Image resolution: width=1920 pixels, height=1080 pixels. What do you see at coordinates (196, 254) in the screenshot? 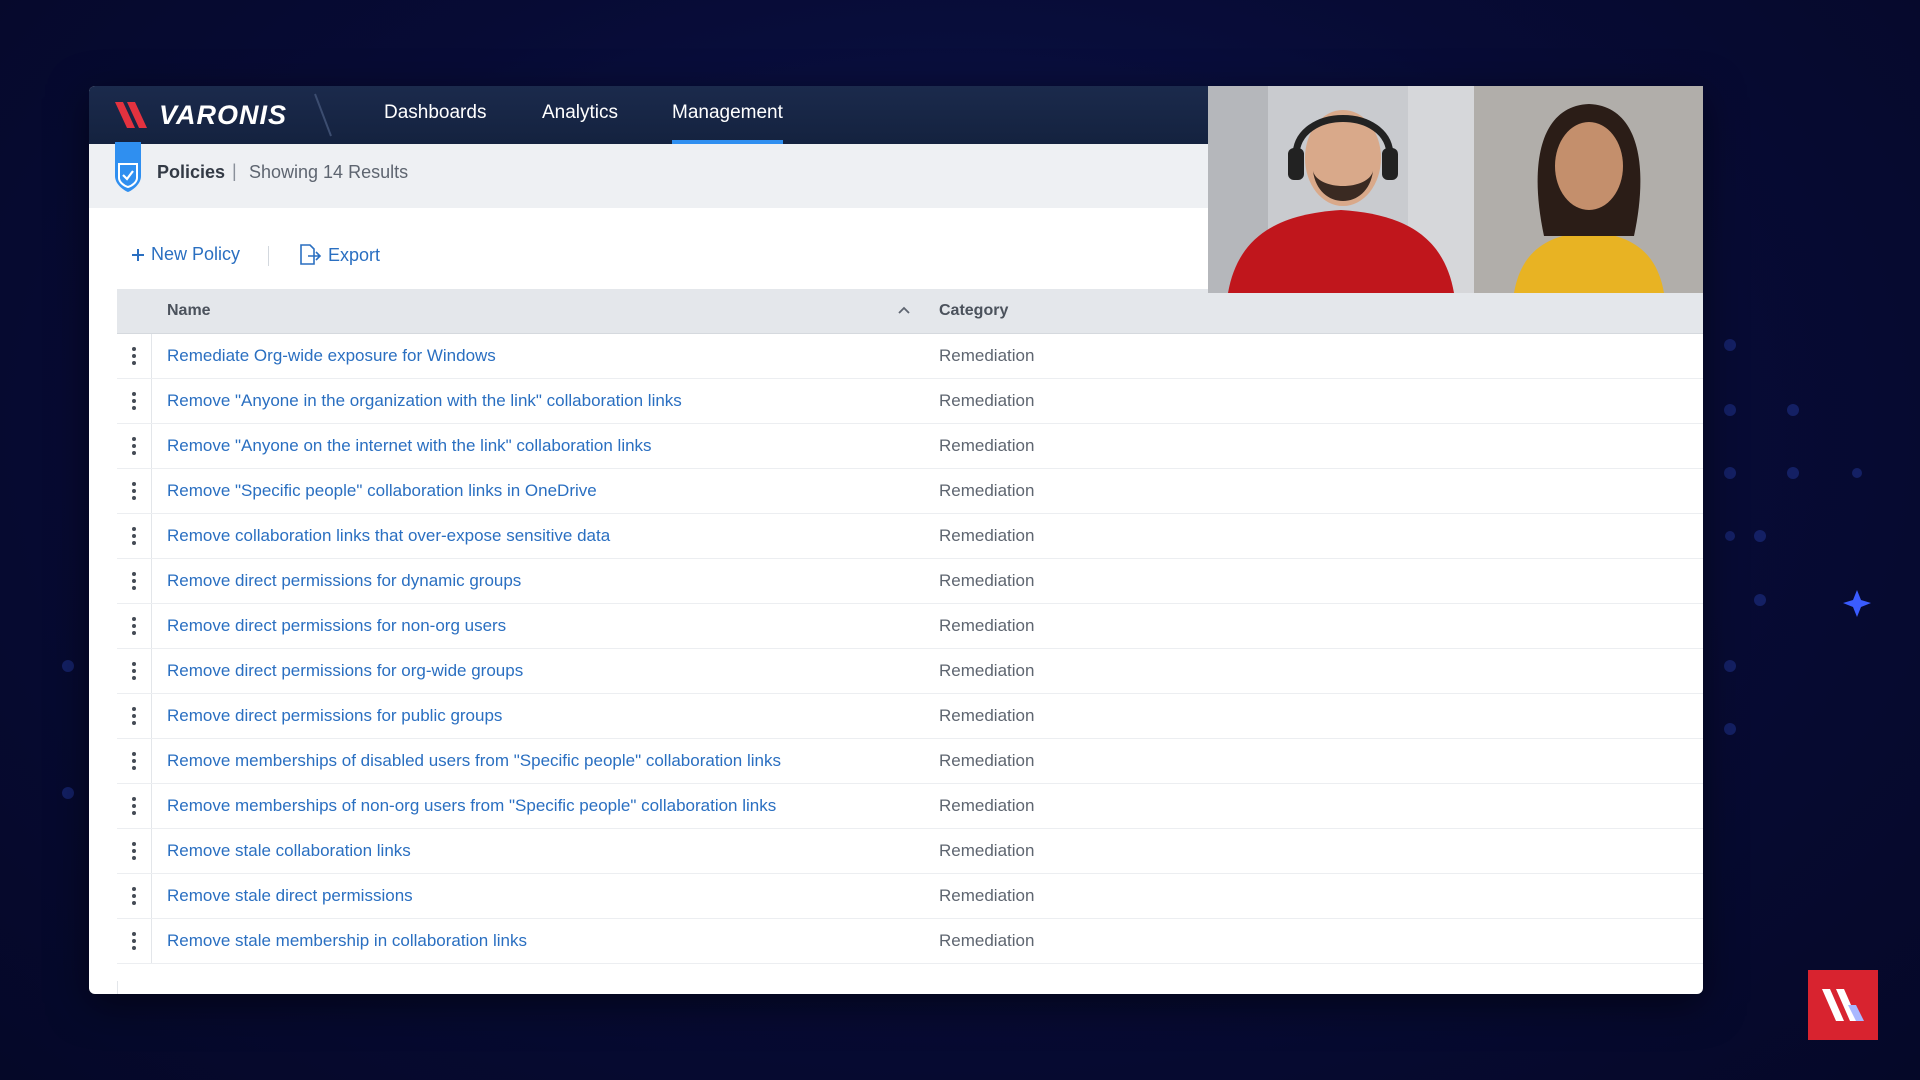
I see `new-policy-label: New Policy` at bounding box center [196, 254].